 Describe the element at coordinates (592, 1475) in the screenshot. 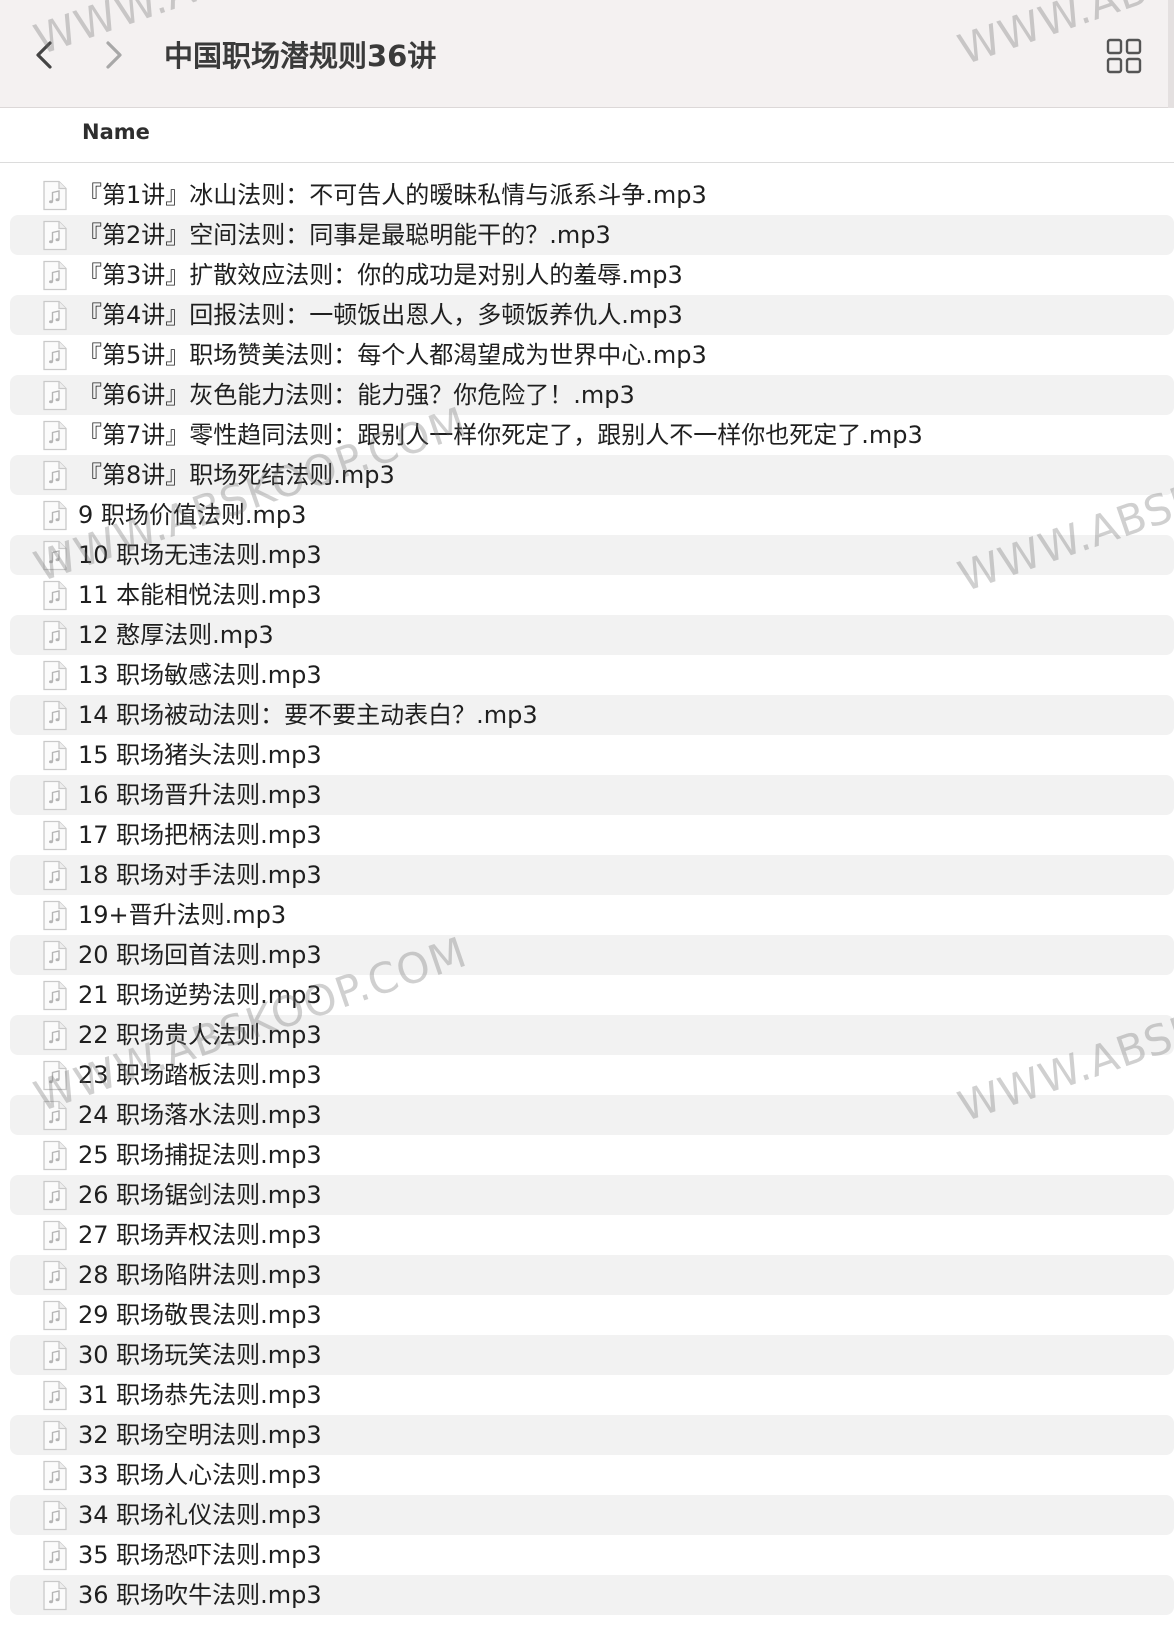

I see `file-row: 33 职场人心法则.mp3` at that location.